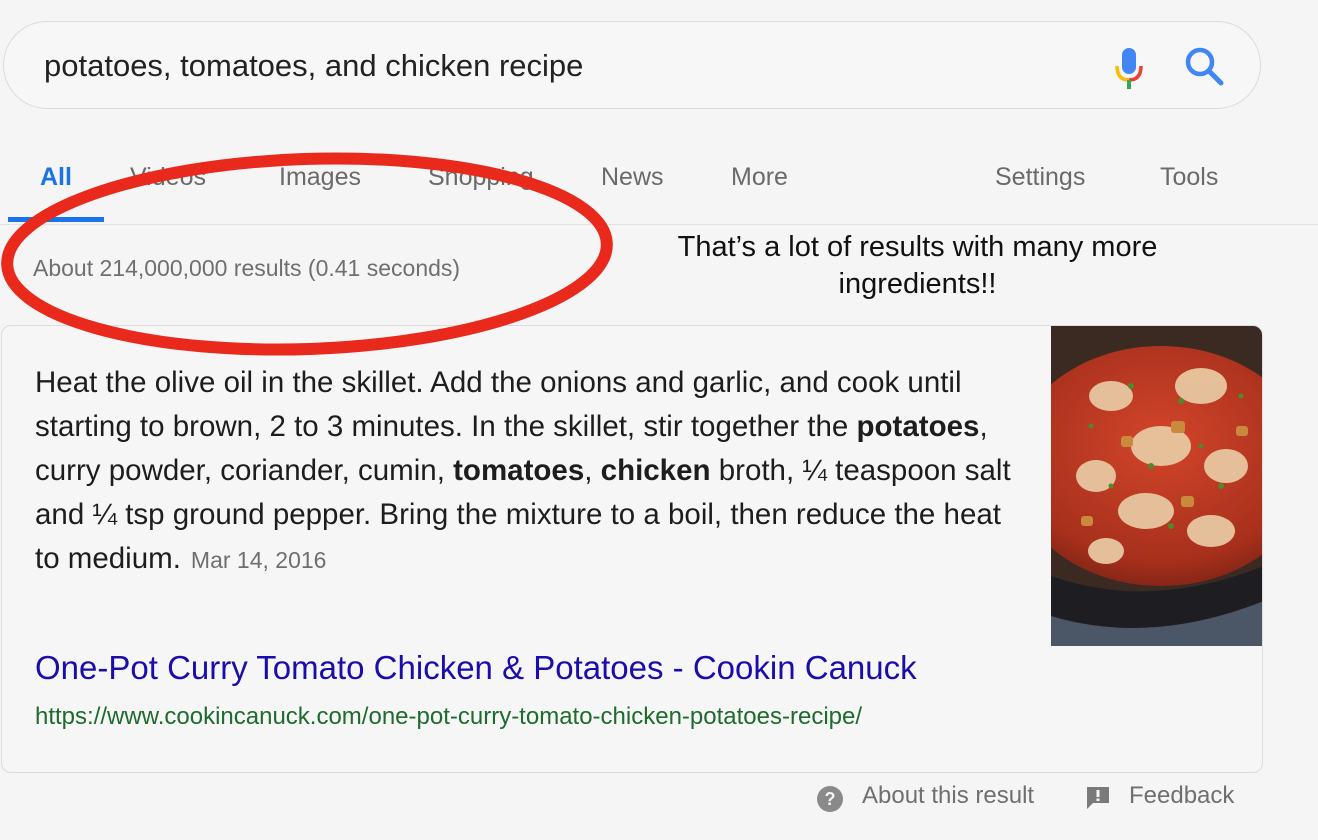  I want to click on microphone-icon, so click(1129, 68).